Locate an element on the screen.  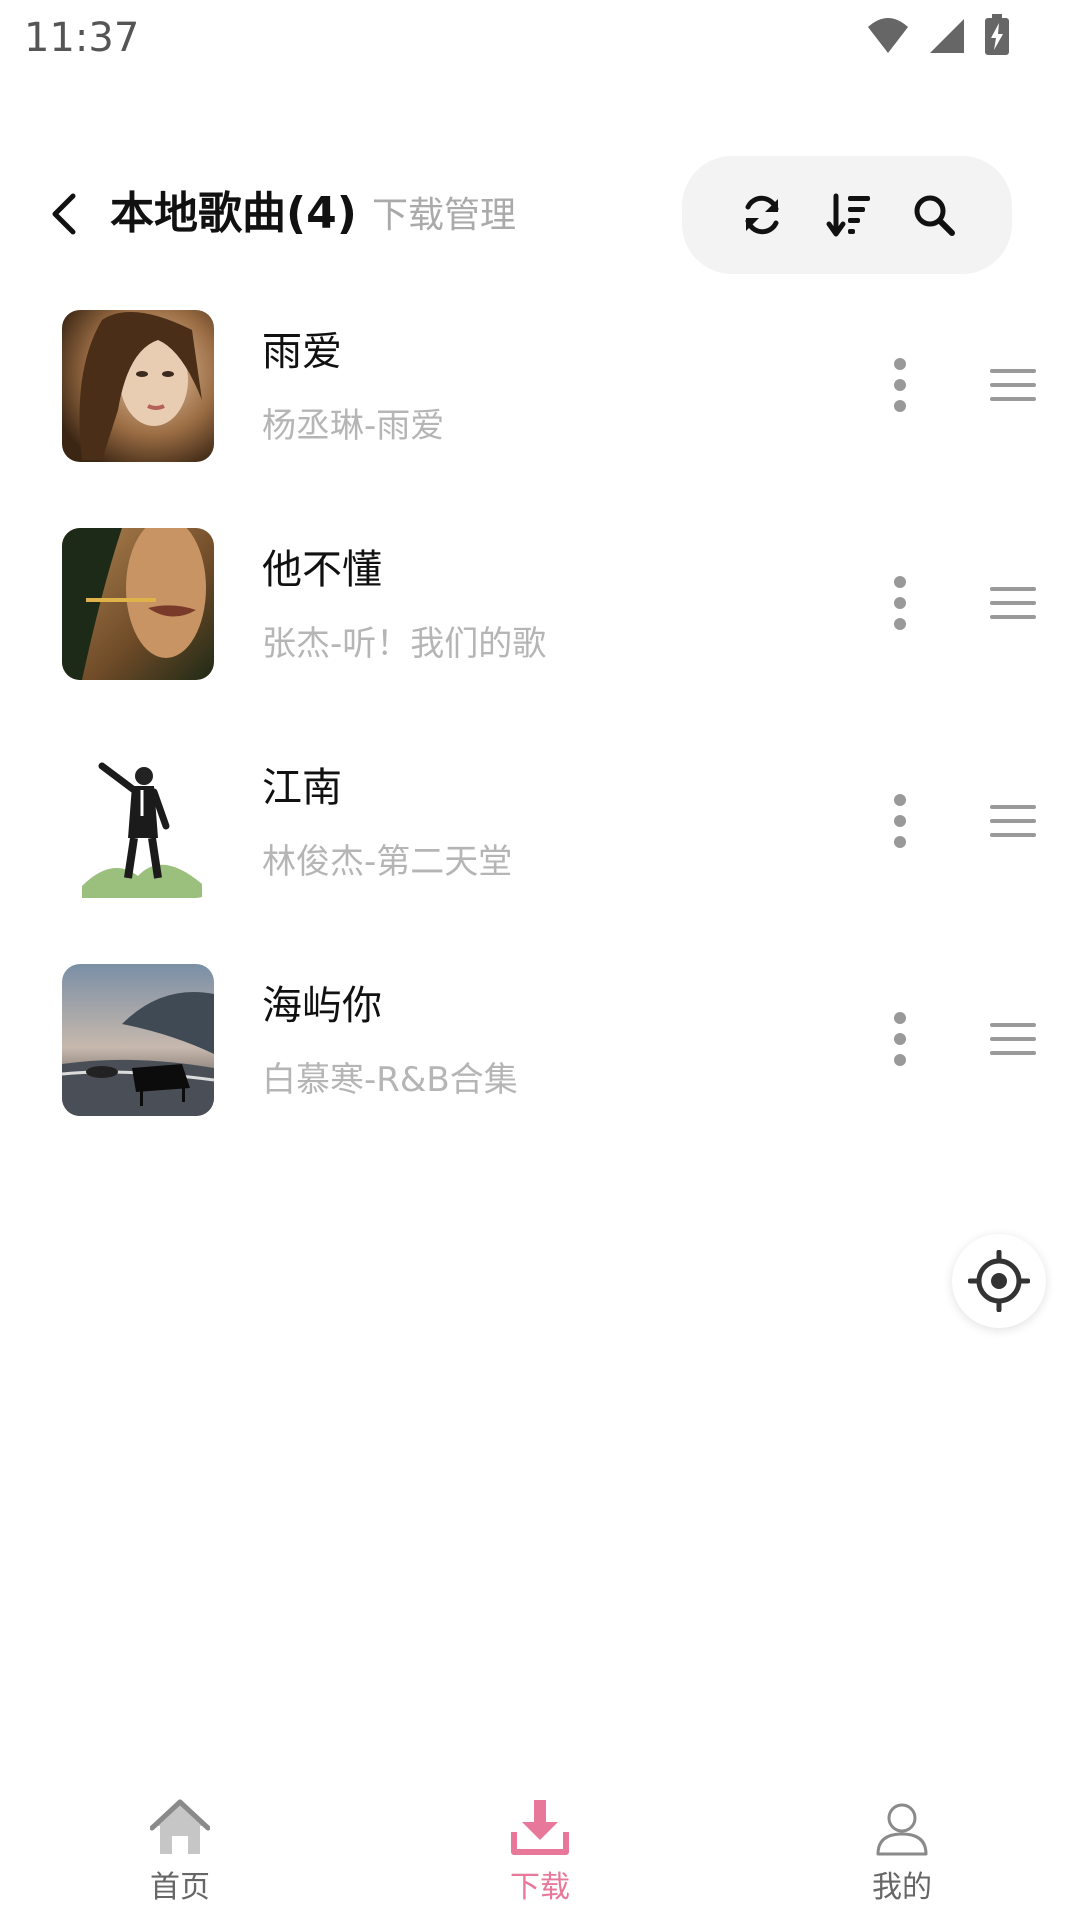
locate-icon is located at coordinates (999, 1281).